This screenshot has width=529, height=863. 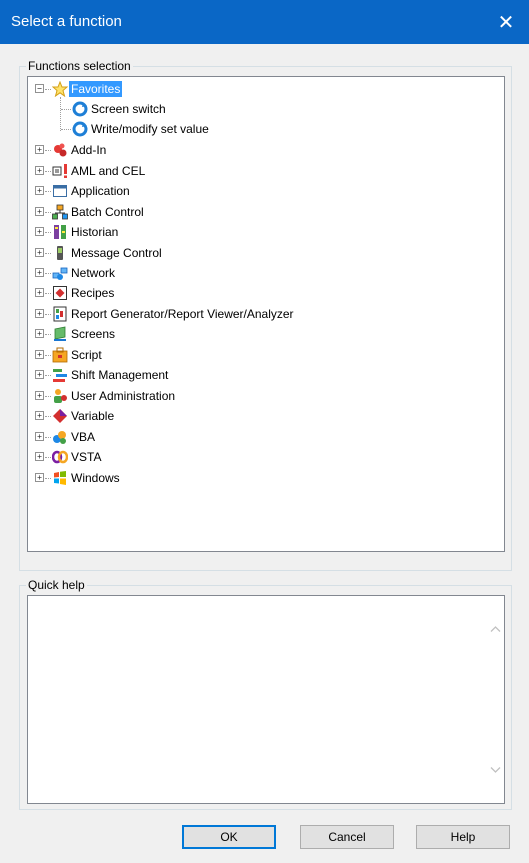 What do you see at coordinates (495, 629) in the screenshot?
I see `scroll-up-icon` at bounding box center [495, 629].